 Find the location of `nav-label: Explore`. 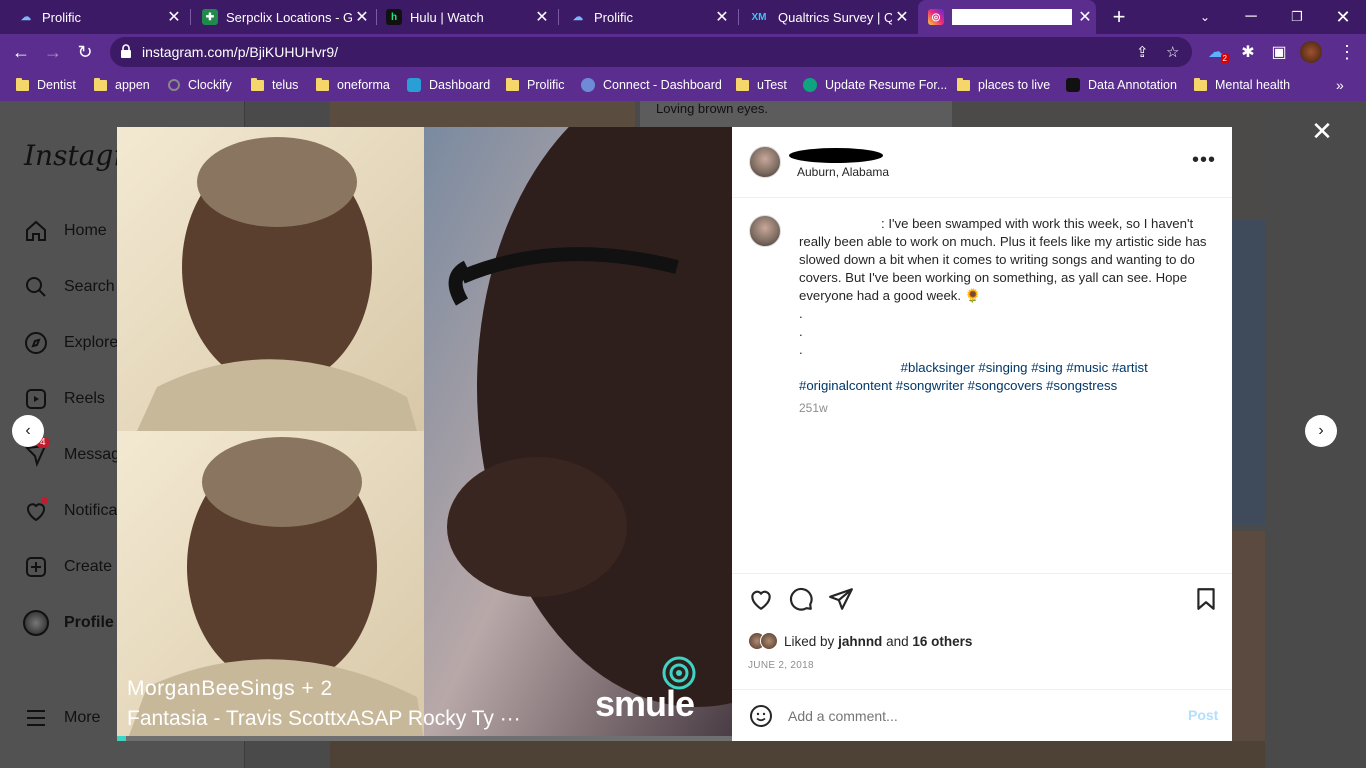

nav-label: Explore is located at coordinates (91, 342).